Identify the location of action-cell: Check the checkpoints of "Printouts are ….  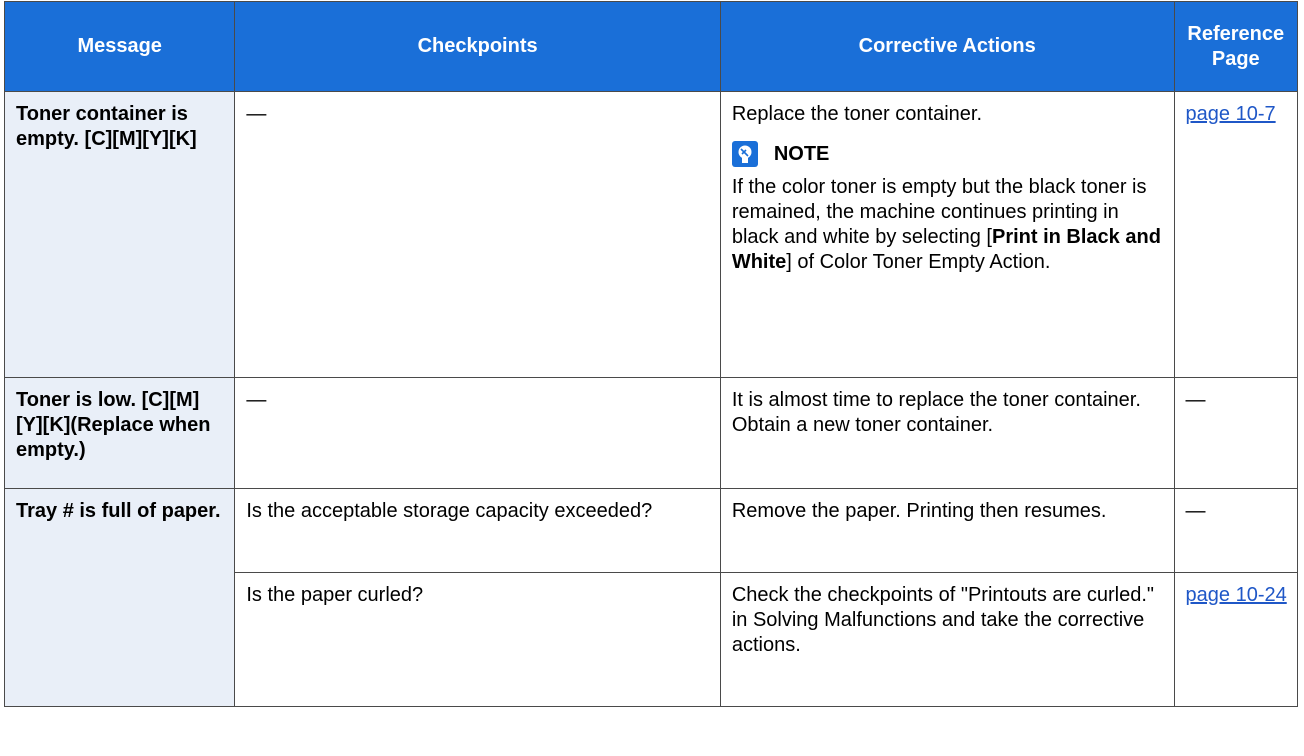
(947, 639).